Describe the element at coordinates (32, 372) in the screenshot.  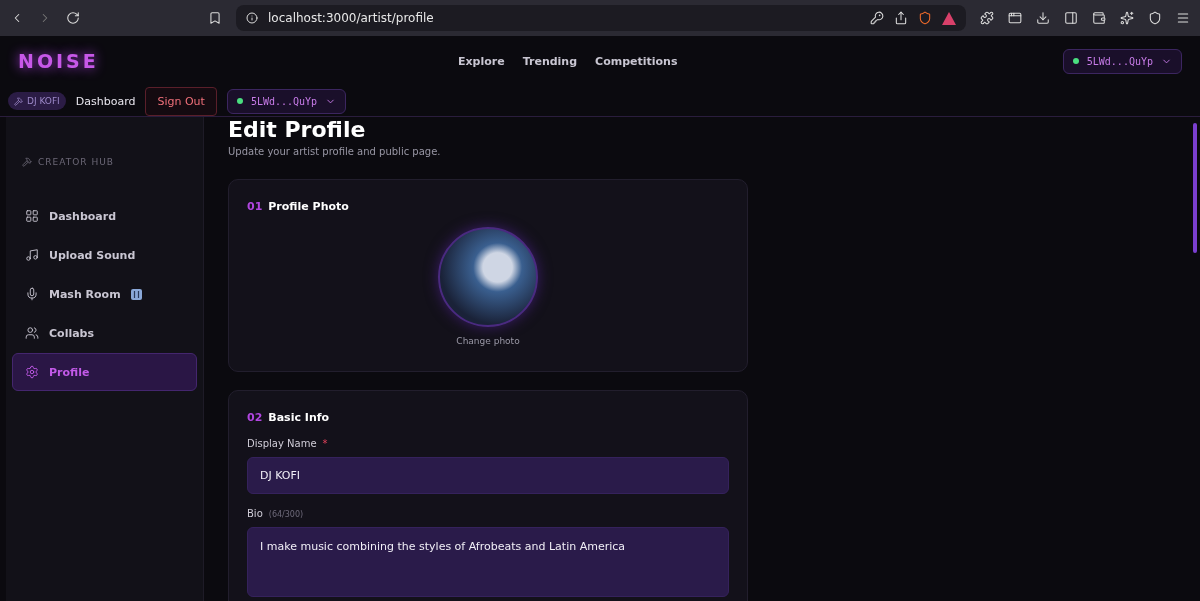
I see `settings-icon` at that location.